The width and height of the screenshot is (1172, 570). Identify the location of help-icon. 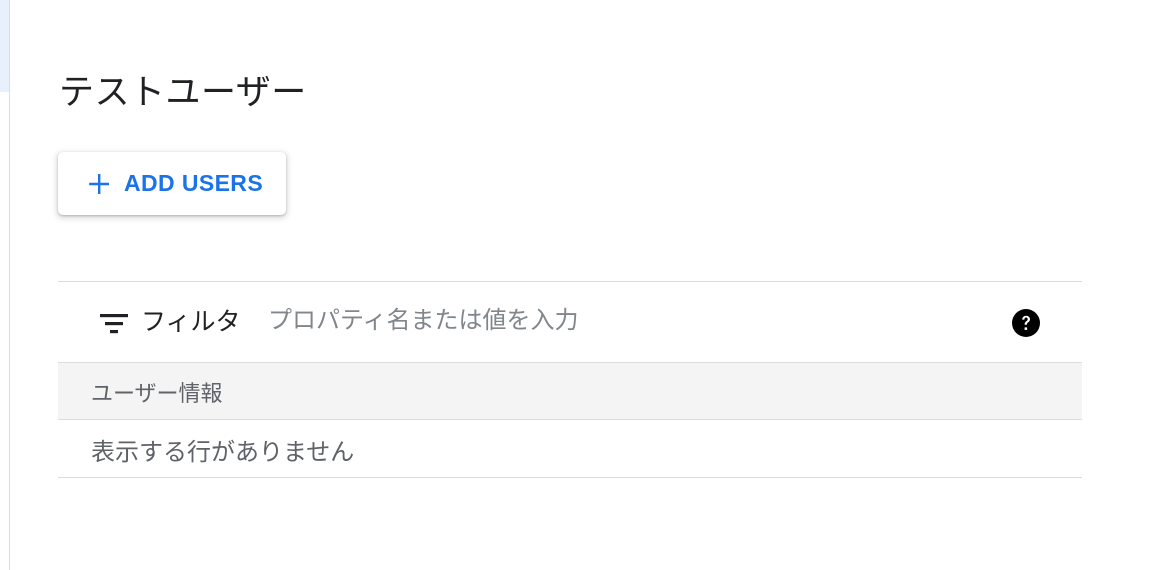
(1026, 323).